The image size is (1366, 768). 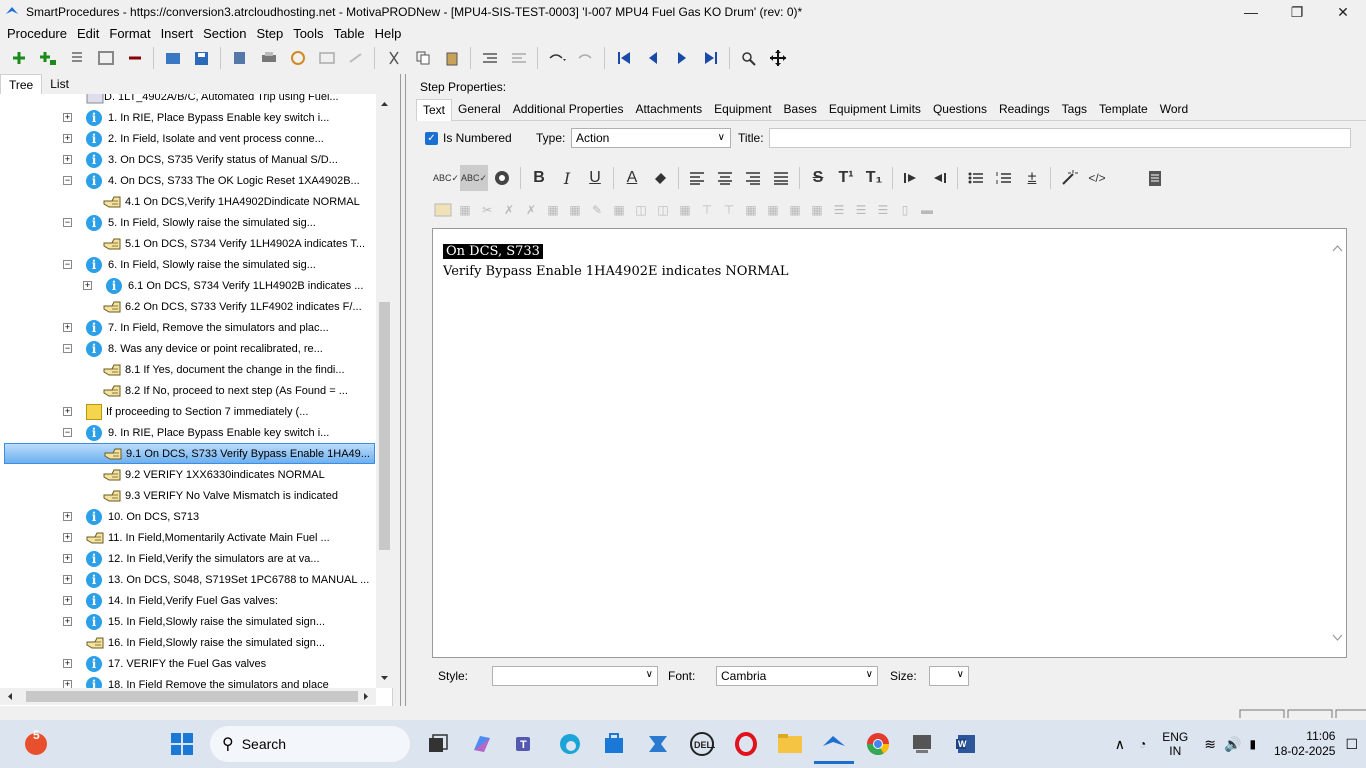 I want to click on smartprocedures-taskbar-icon, so click(x=834, y=744).